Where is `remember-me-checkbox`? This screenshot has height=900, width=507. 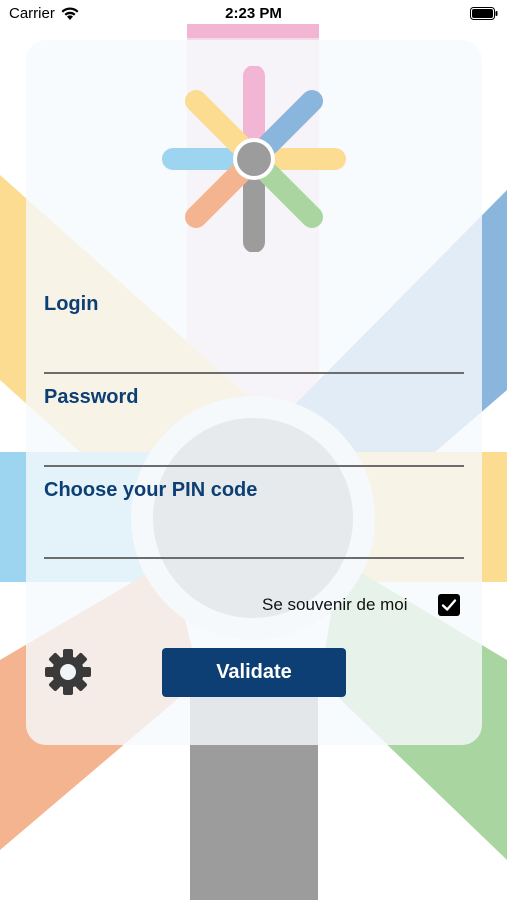 remember-me-checkbox is located at coordinates (449, 605).